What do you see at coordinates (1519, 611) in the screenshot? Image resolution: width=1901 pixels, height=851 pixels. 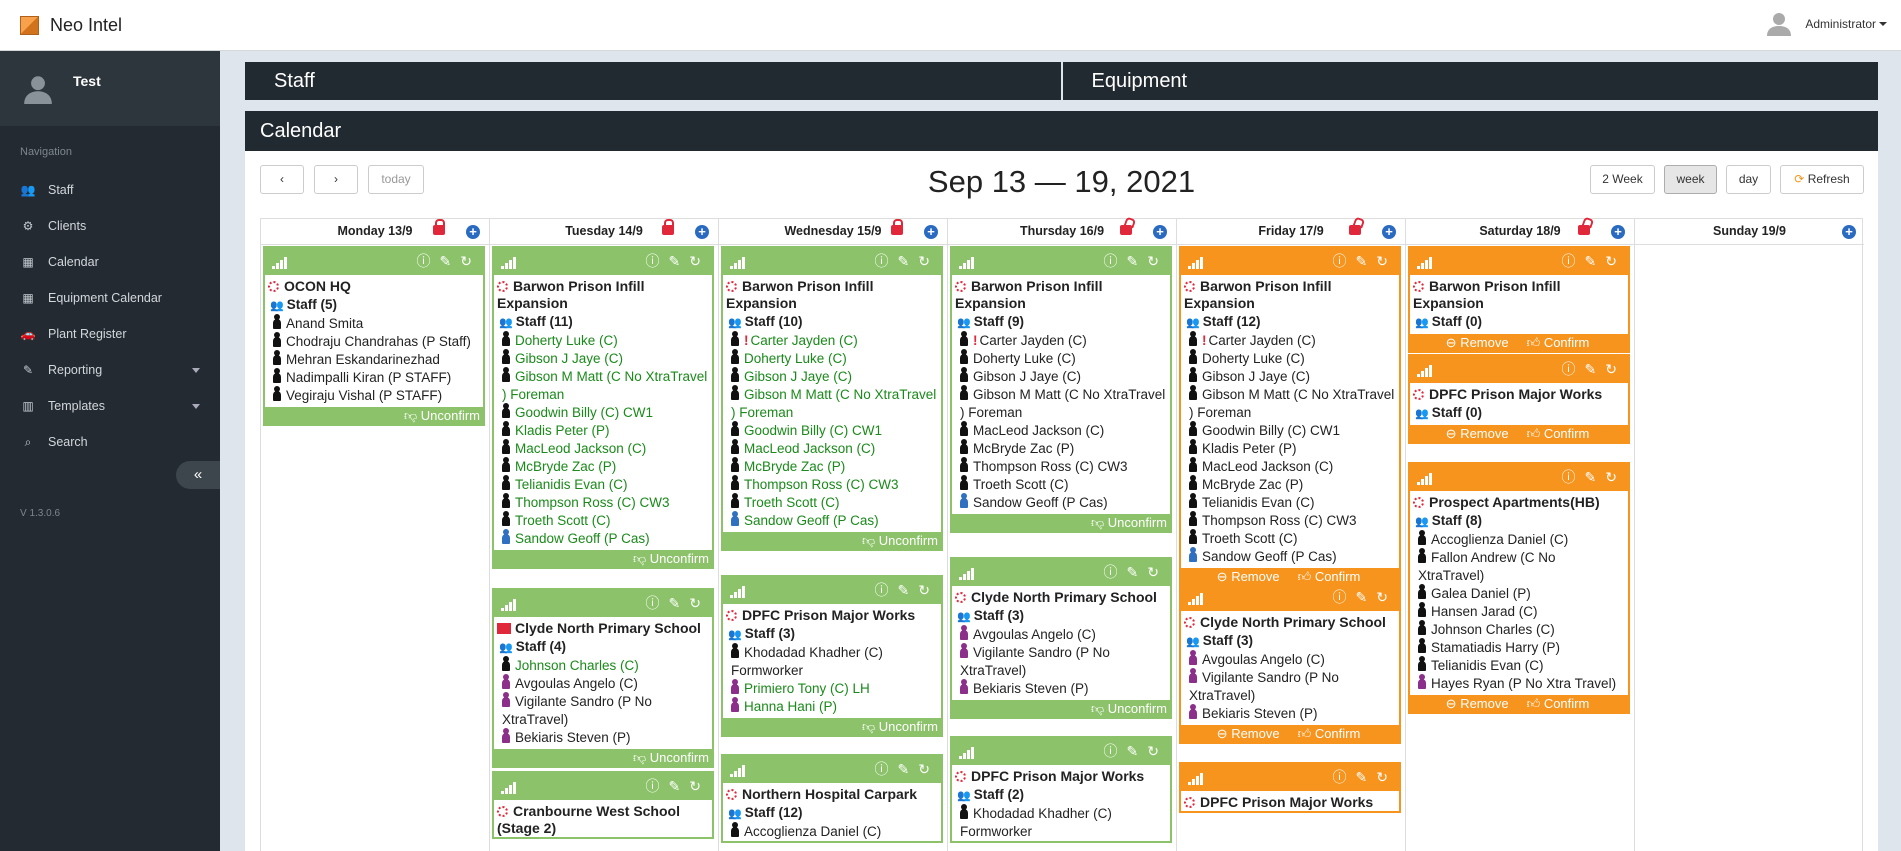 I see `staff-member: Hansen Jarad (C)` at bounding box center [1519, 611].